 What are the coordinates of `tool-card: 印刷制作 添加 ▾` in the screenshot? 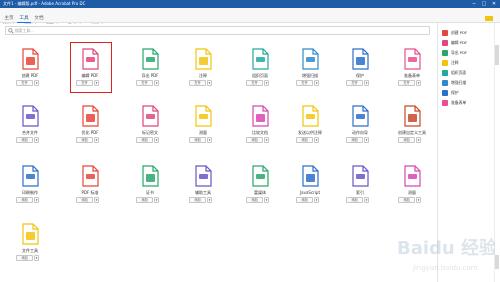 It's located at (30, 192).